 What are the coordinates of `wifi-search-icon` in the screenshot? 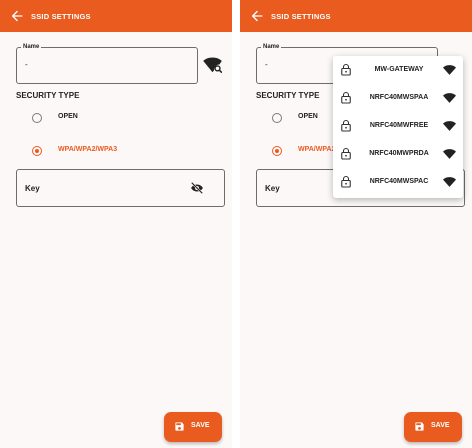 It's located at (212, 64).